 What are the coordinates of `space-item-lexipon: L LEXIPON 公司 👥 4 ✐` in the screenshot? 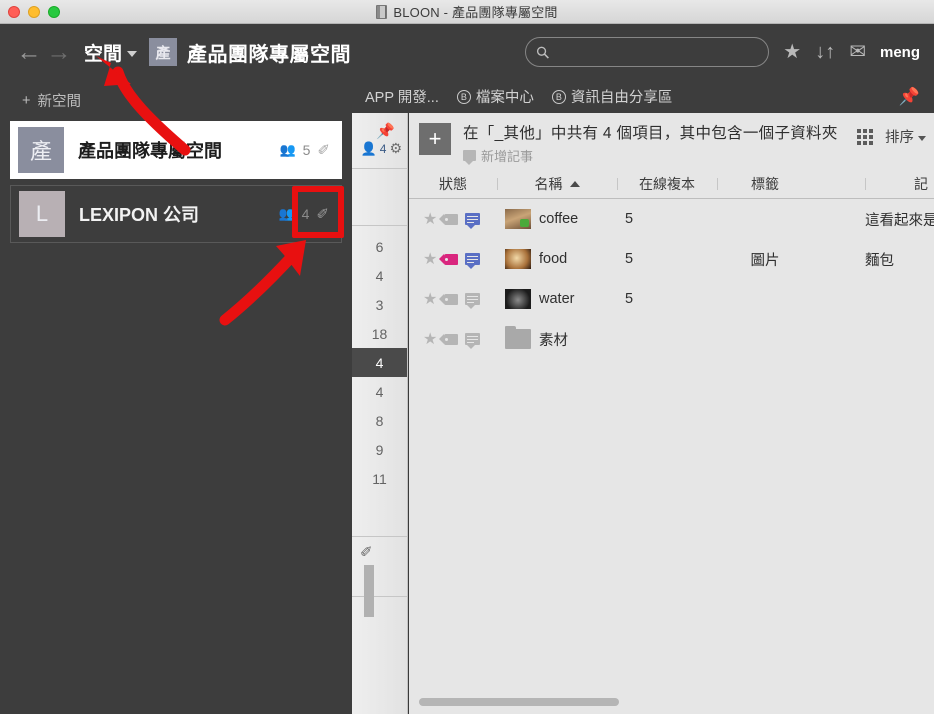 It's located at (176, 214).